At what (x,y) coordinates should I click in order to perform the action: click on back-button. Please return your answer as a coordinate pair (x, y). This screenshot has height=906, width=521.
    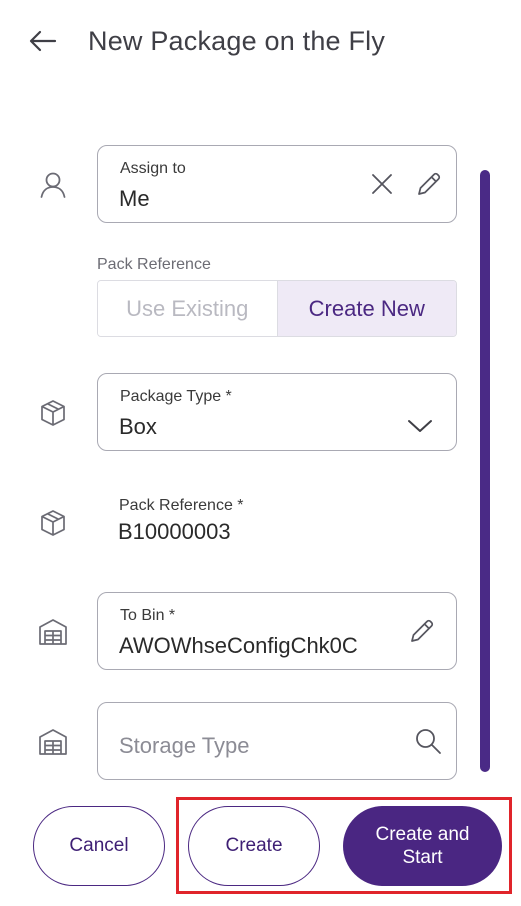
    Looking at the image, I should click on (43, 43).